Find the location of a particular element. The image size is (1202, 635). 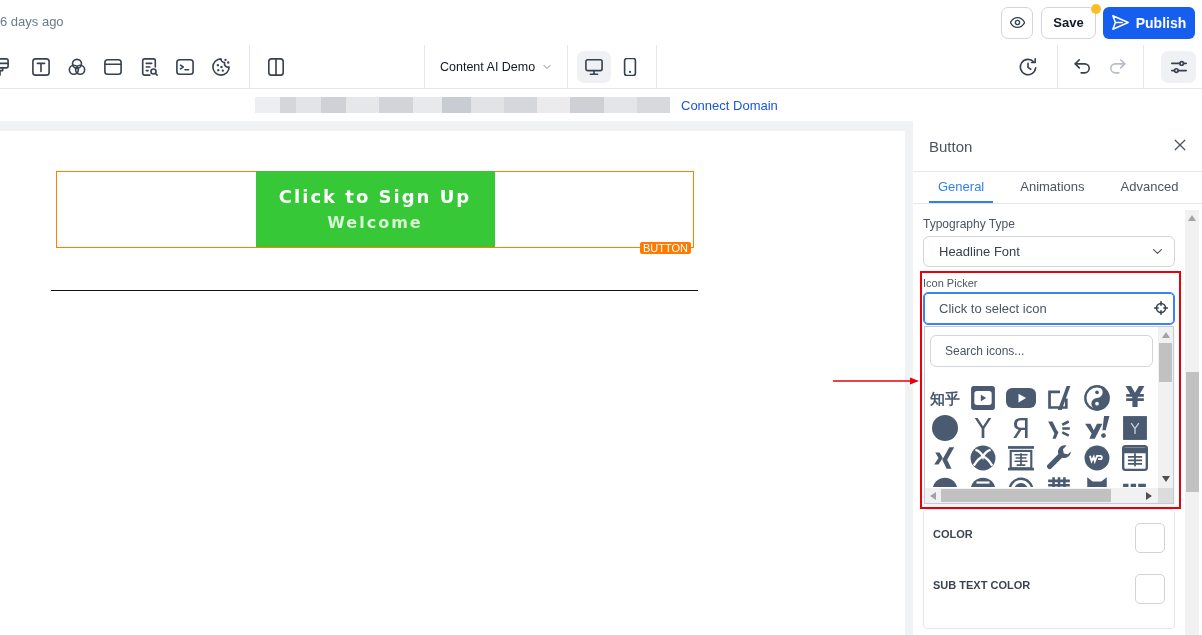

circle-logo-icon is located at coordinates (1097, 458).